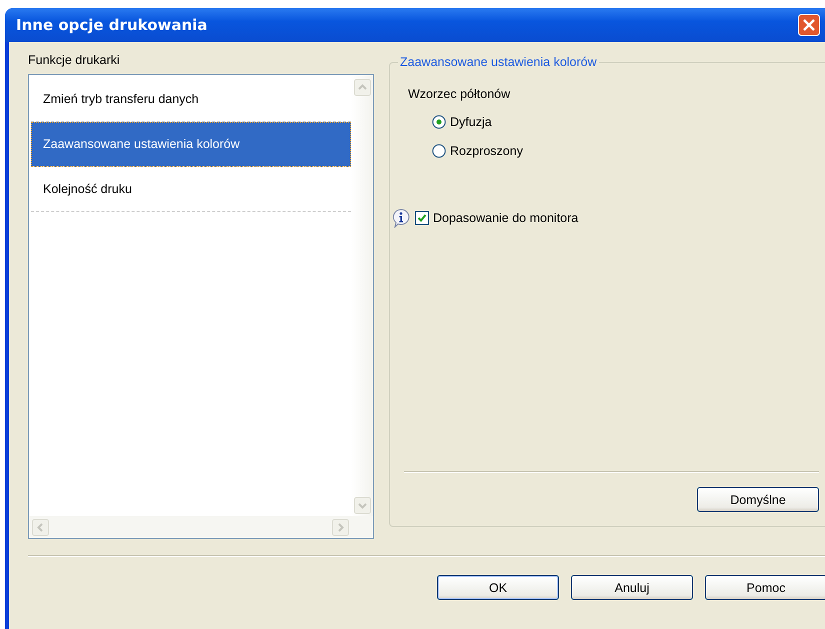  What do you see at coordinates (40, 527) in the screenshot?
I see `scroll-left-icon` at bounding box center [40, 527].